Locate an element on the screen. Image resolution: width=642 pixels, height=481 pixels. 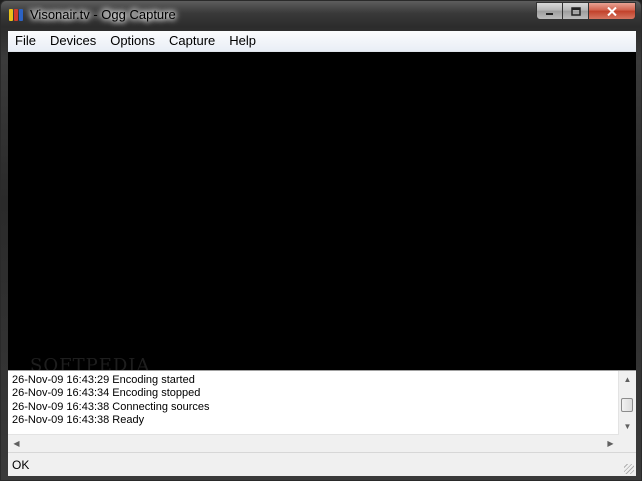
maximize-button is located at coordinates (576, 11).